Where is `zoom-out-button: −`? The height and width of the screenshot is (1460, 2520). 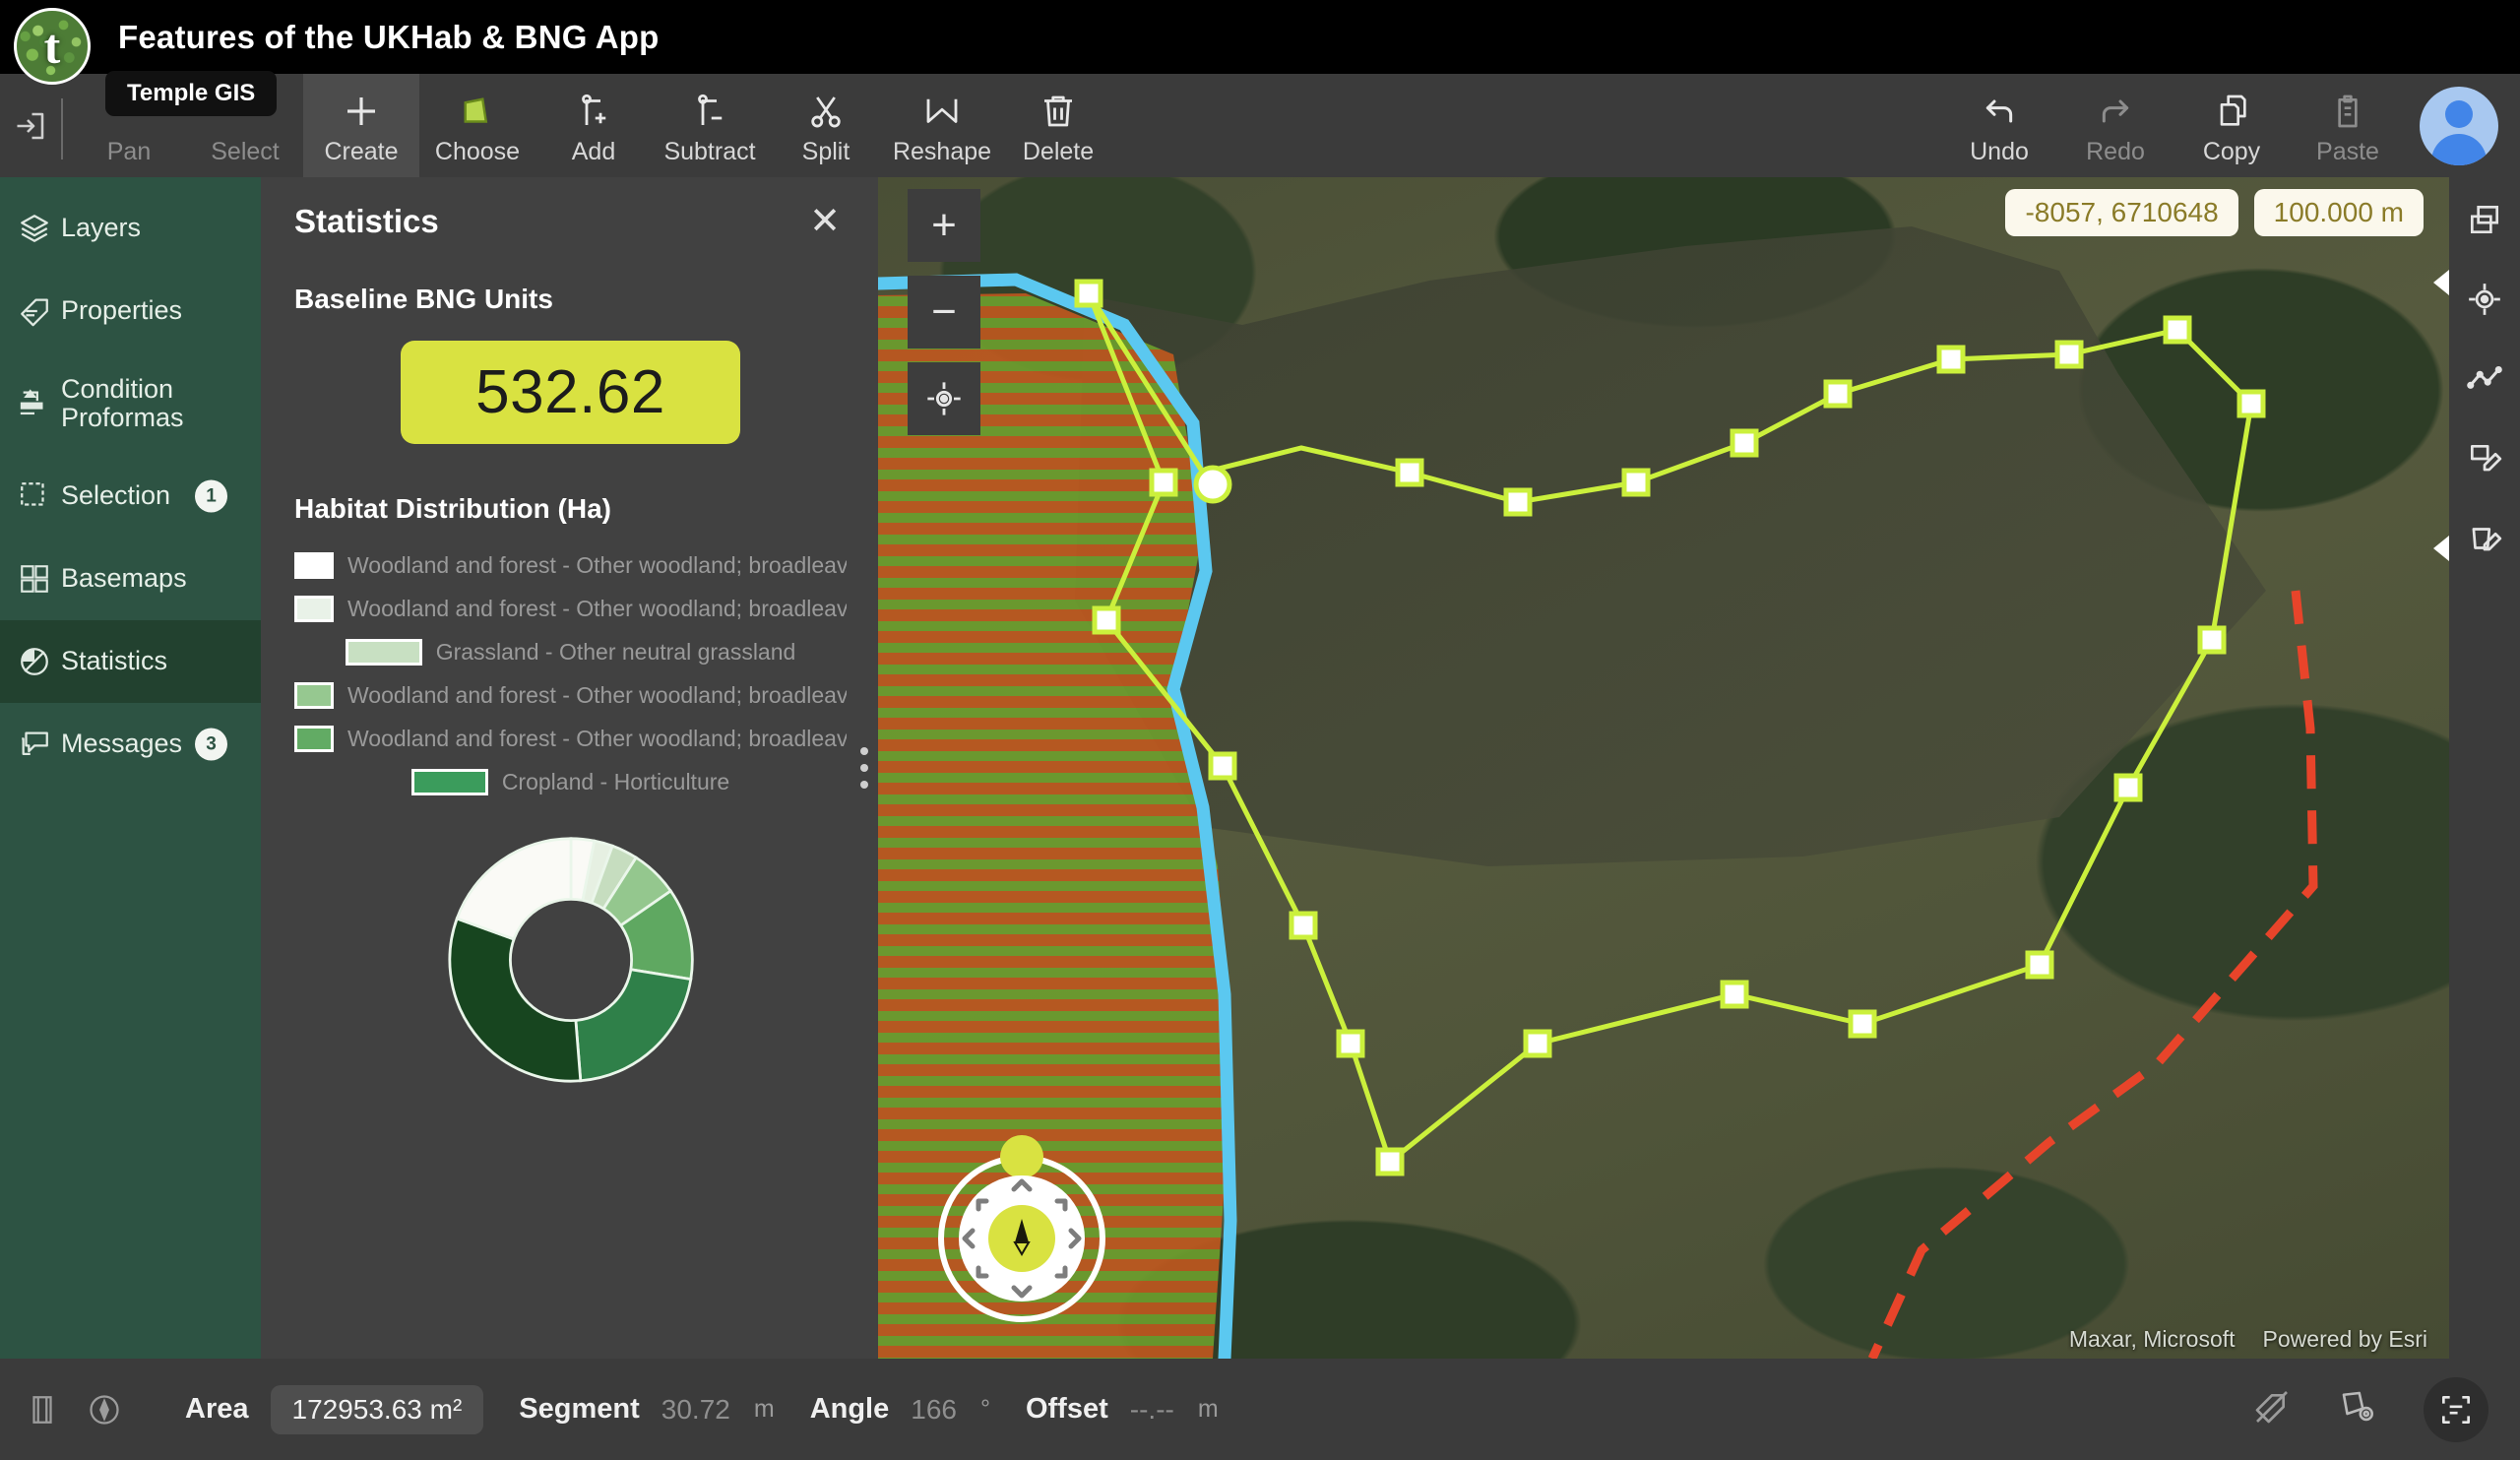 zoom-out-button: − is located at coordinates (944, 312).